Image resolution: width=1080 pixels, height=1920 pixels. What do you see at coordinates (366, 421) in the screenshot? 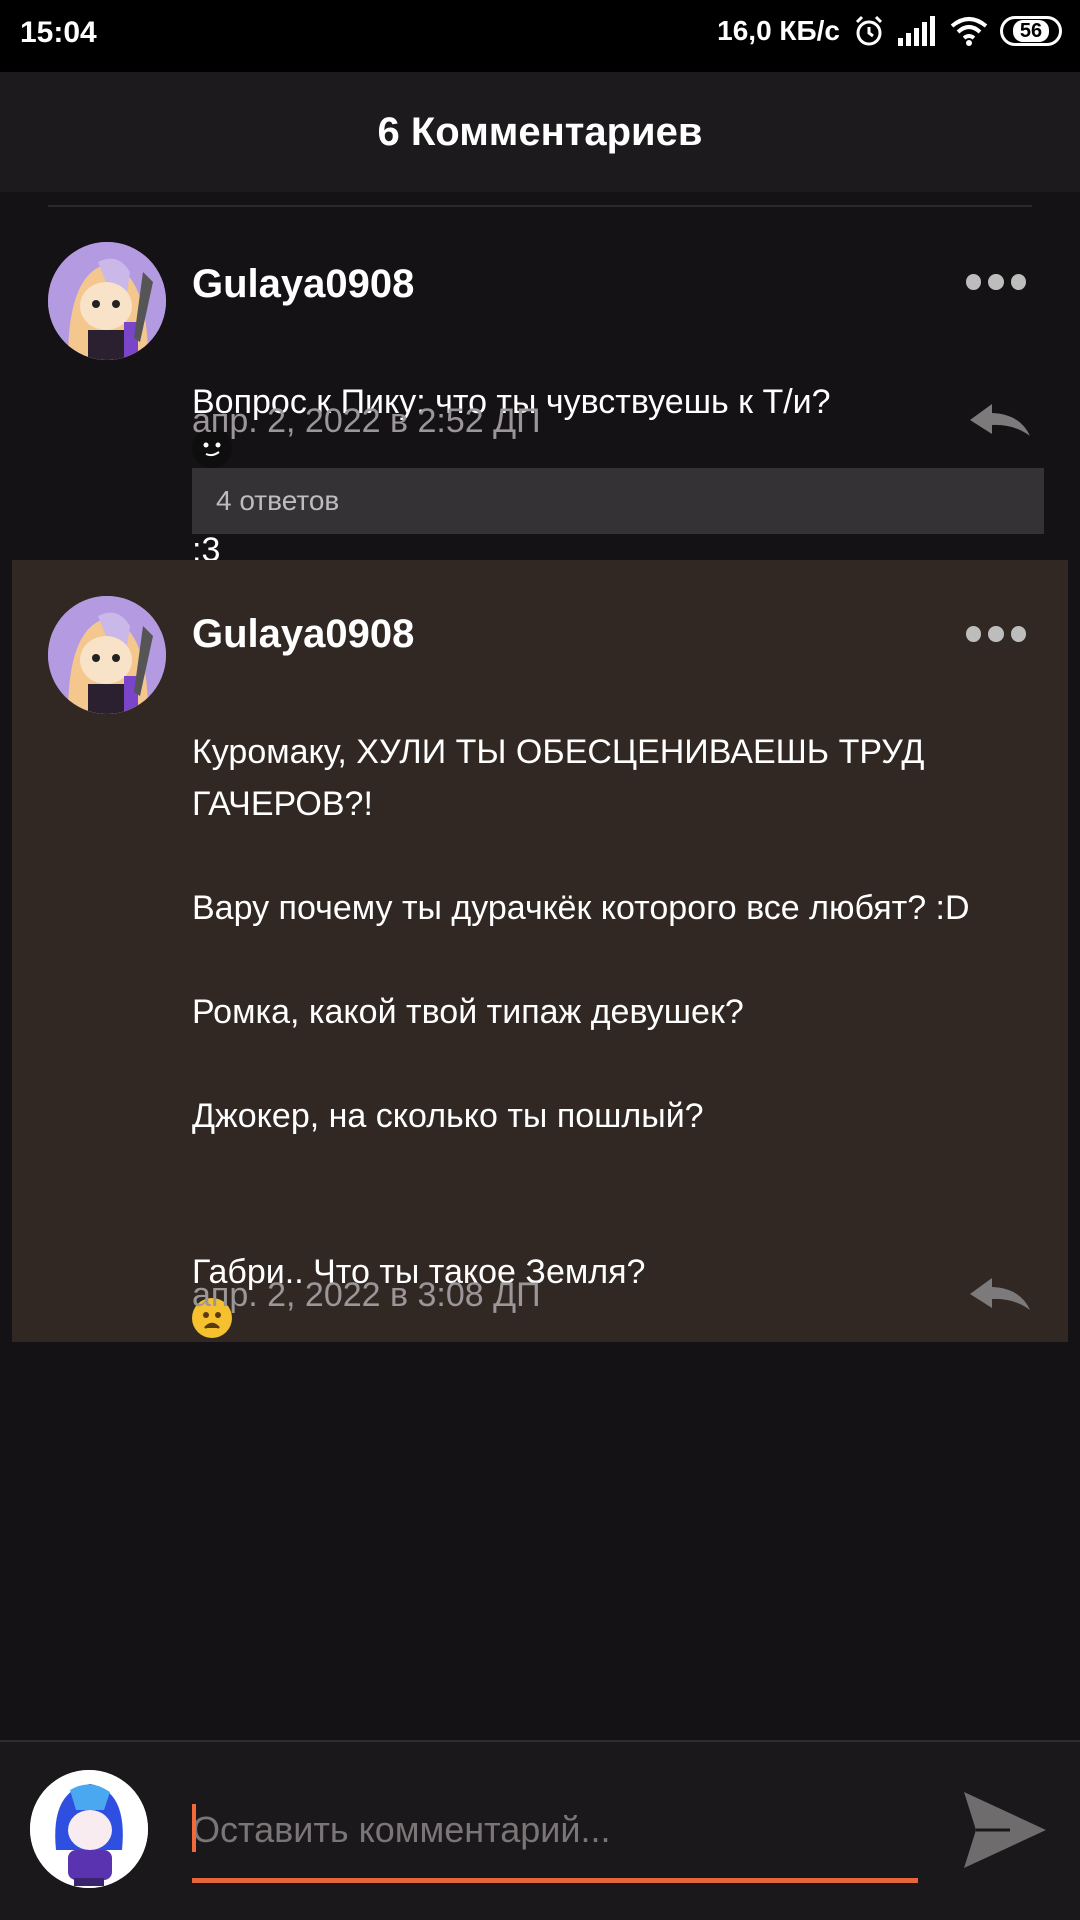
I see `comment-timestamp: апр. 2, 2022 в 2:52 ДП` at bounding box center [366, 421].